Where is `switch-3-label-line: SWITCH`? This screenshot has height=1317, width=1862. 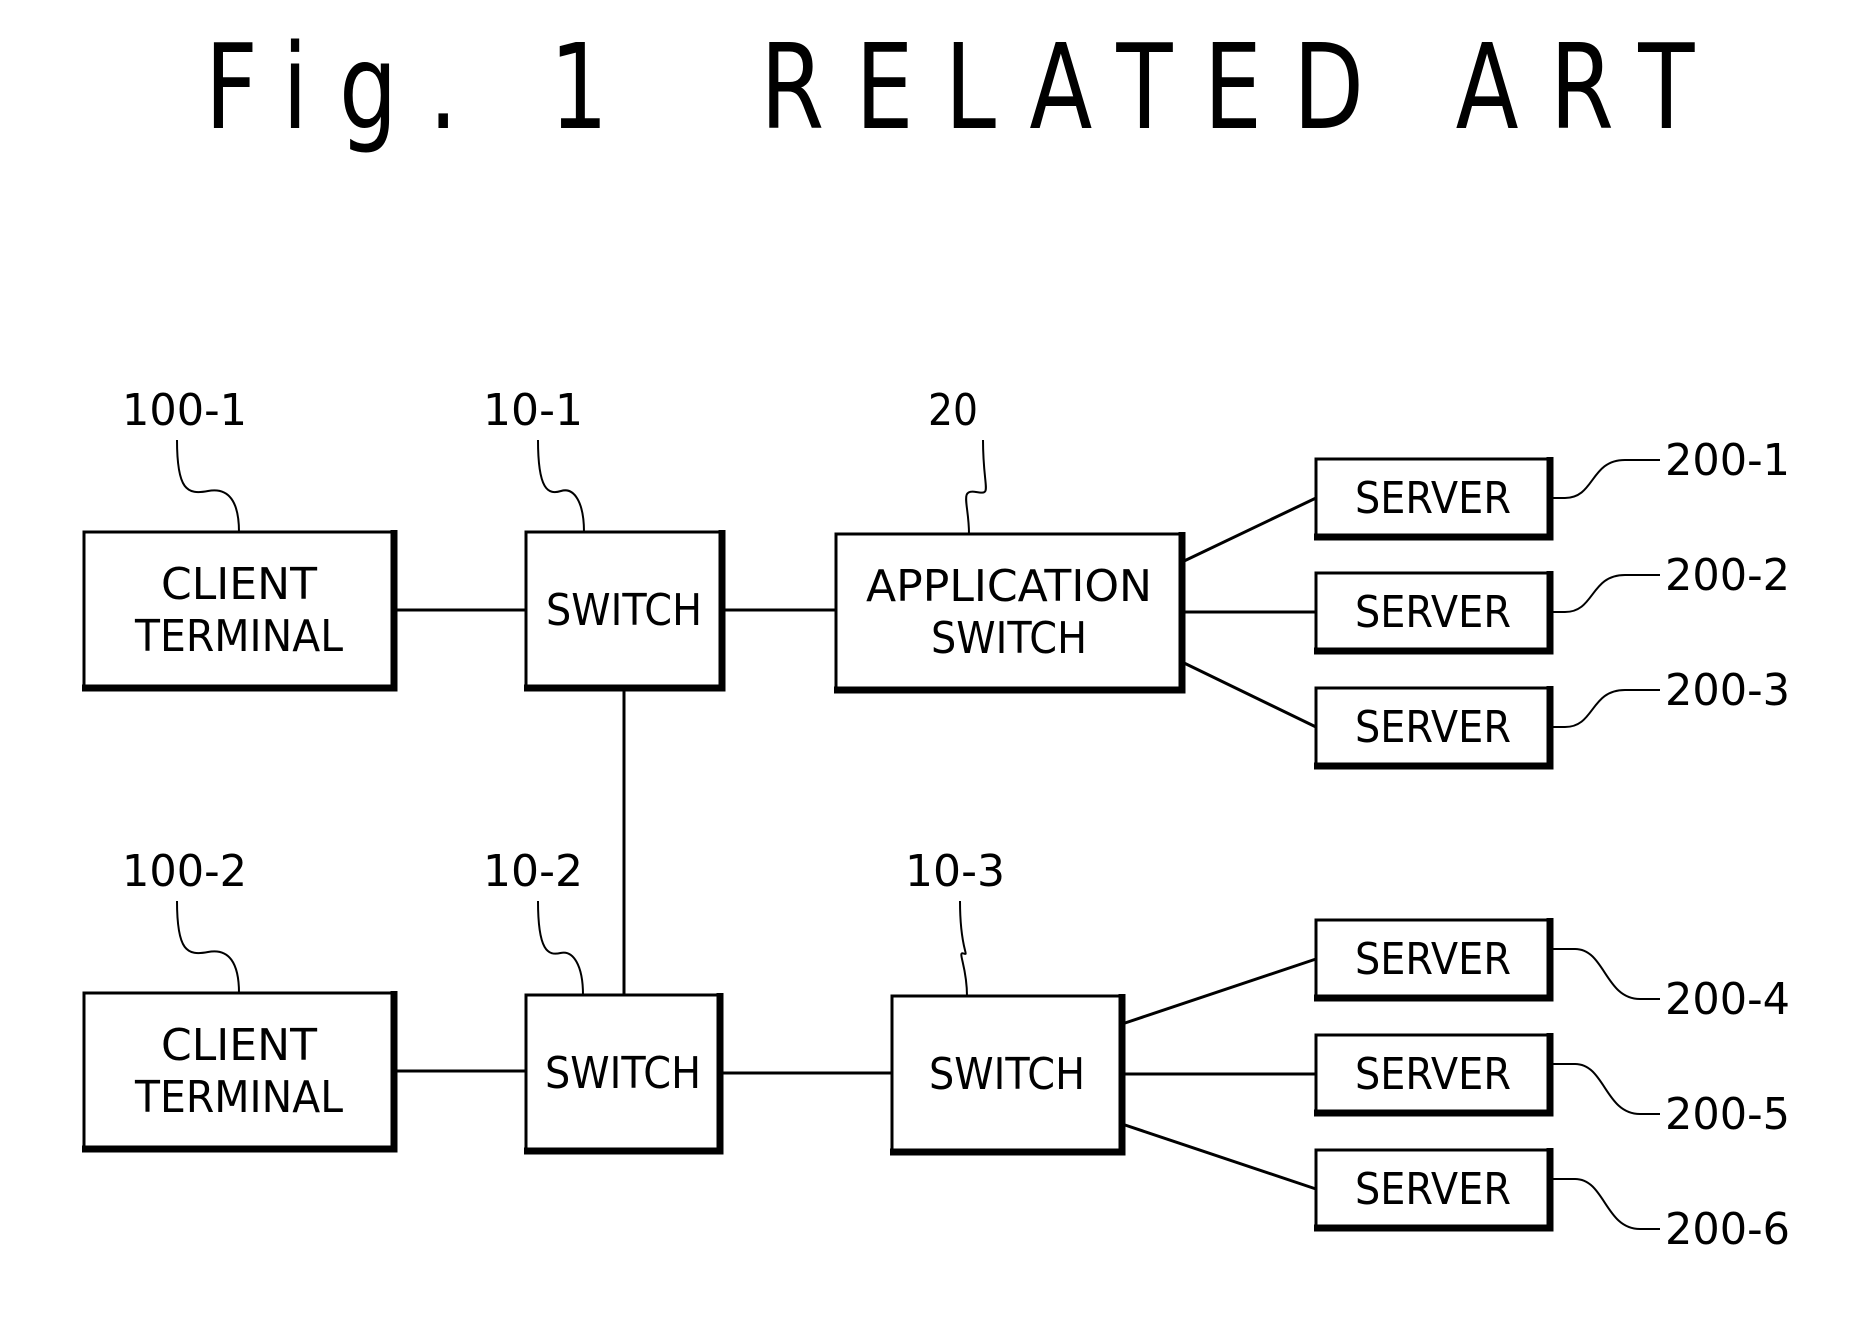 switch-3-label-line: SWITCH is located at coordinates (1007, 1074).